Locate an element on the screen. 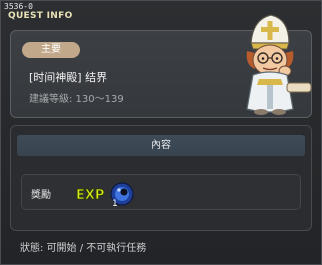 The width and height of the screenshot is (322, 265). quest-name: [时间神殿] 结界 is located at coordinates (68, 77).